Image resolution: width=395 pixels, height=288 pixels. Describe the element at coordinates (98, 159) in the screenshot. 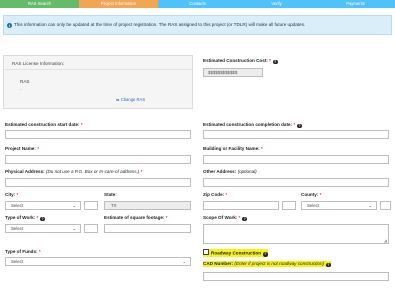

I see `project-name-input` at that location.